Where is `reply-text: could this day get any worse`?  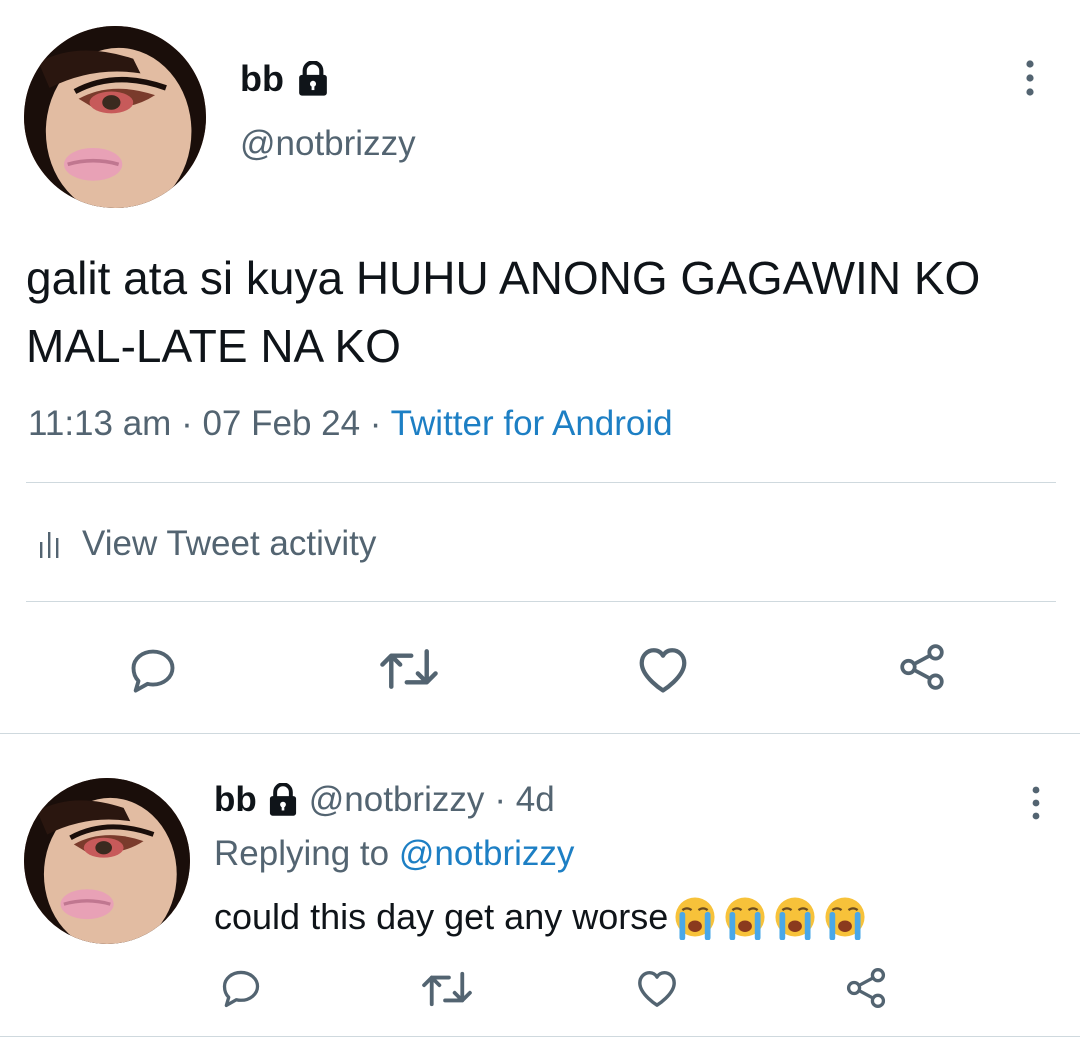 reply-text: could this day get any worse is located at coordinates (541, 917).